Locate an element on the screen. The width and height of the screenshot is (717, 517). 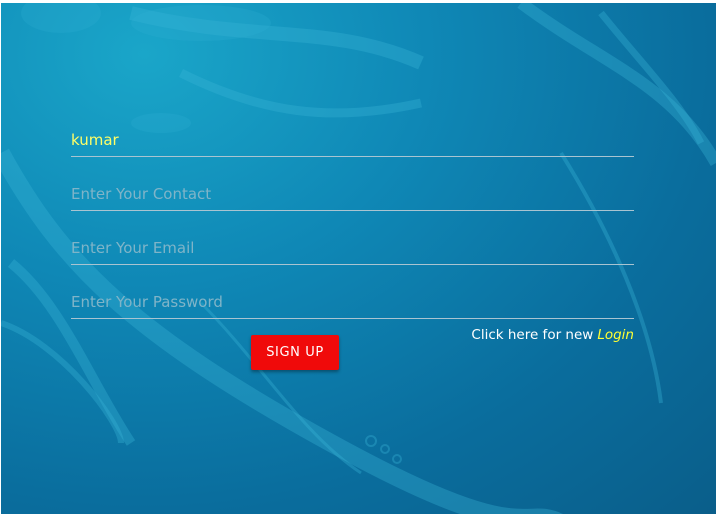
contact-input is located at coordinates (352, 194).